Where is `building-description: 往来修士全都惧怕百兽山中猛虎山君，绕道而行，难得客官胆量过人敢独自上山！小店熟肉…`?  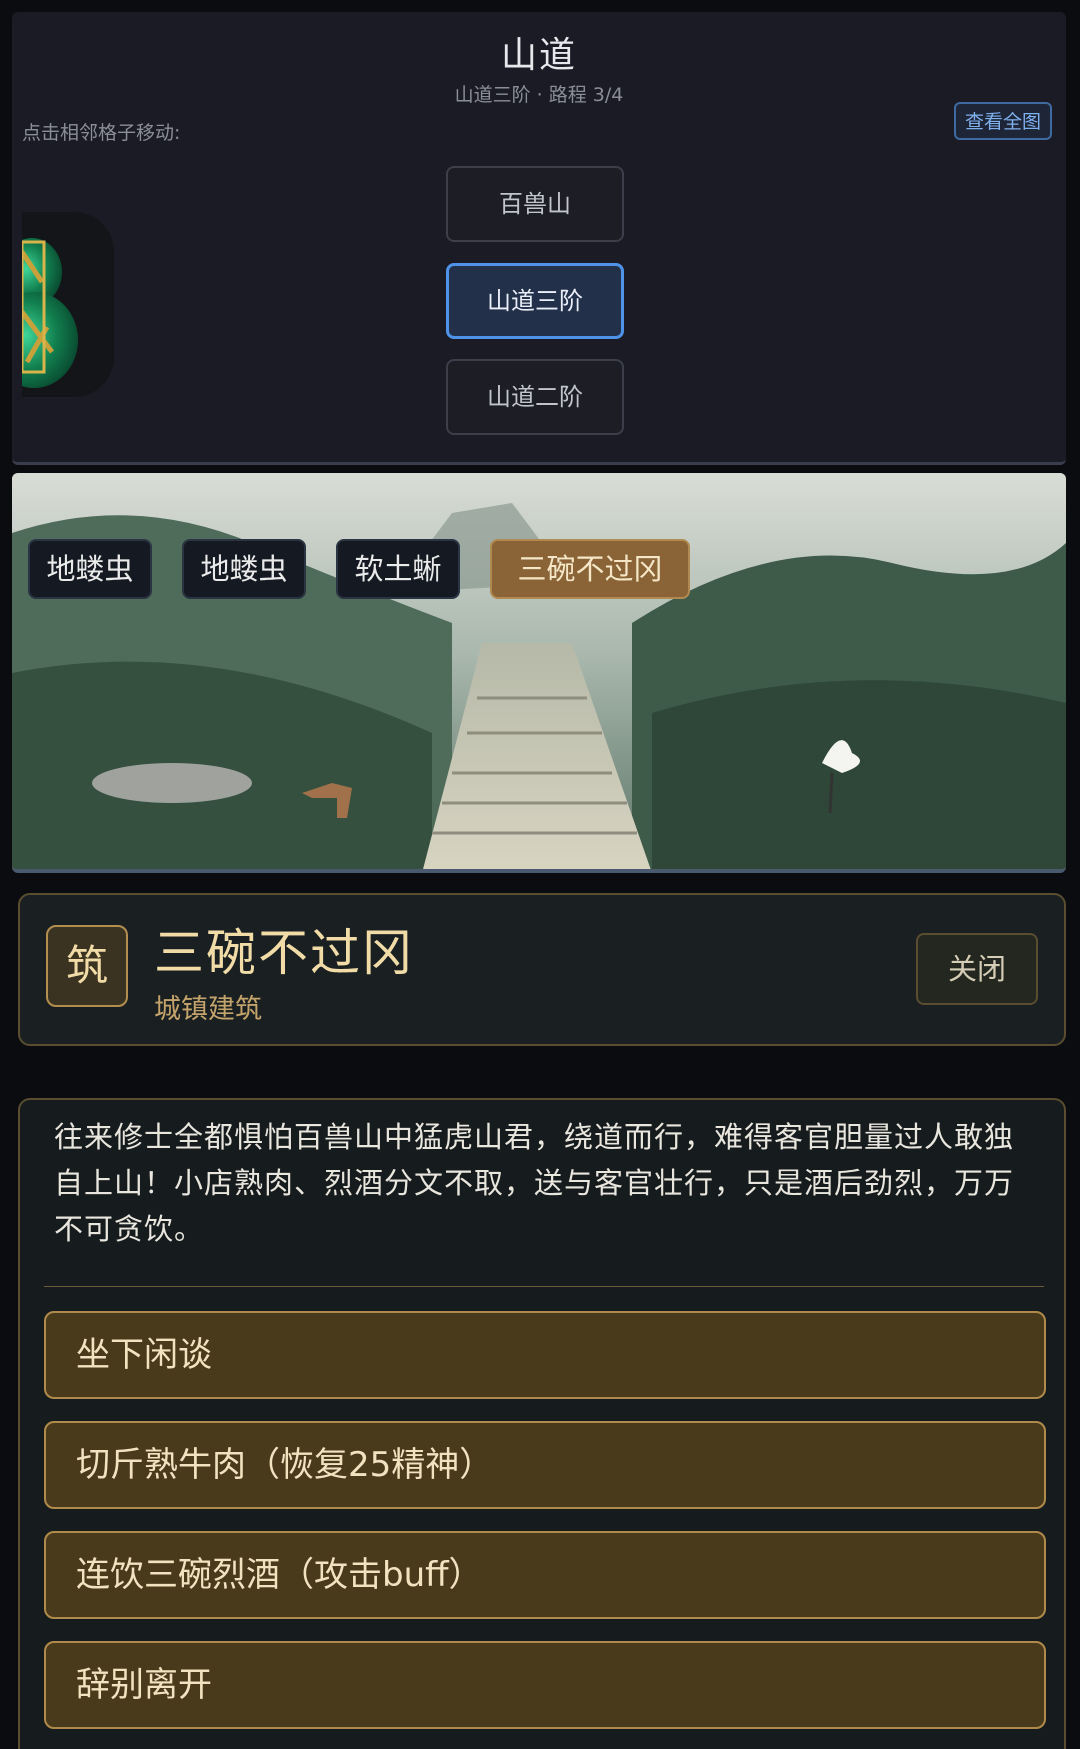 building-description: 往来修士全都惧怕百兽山中猛虎山君，绕道而行，难得客官胆量过人敢独自上山！小店熟肉… is located at coordinates (534, 1183).